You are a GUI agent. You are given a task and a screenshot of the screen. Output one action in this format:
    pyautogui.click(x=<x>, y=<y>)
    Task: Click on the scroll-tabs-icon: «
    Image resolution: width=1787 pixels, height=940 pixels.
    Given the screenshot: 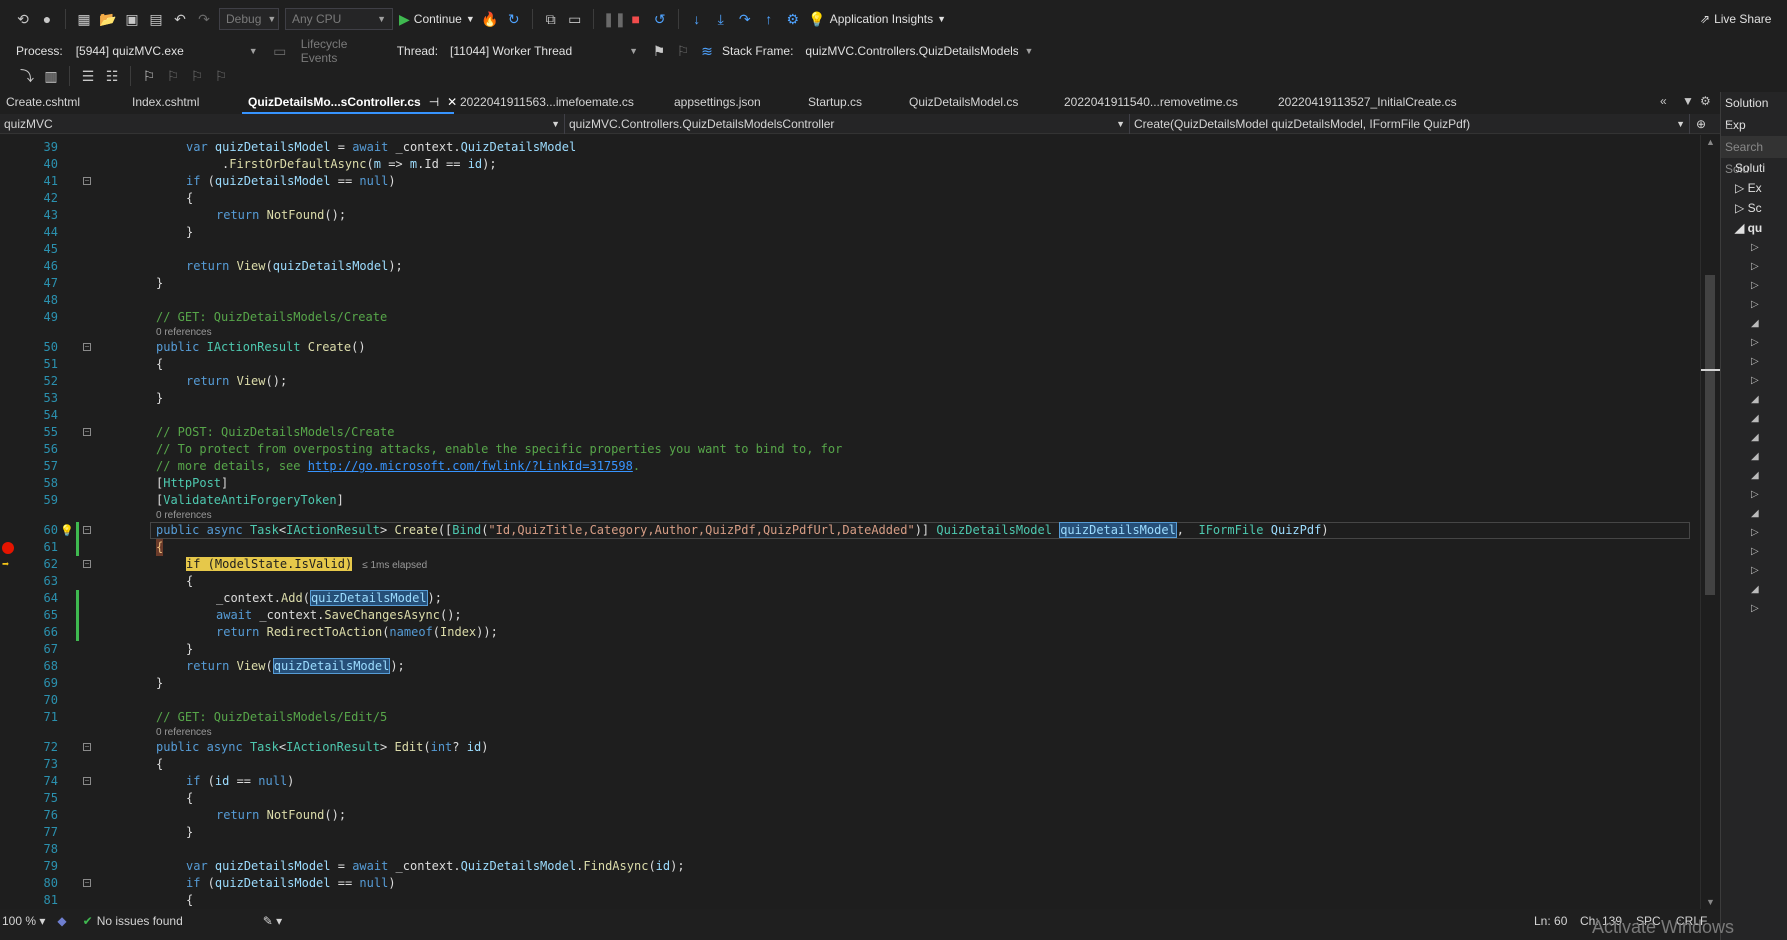 What is the action you would take?
    pyautogui.click(x=1663, y=101)
    